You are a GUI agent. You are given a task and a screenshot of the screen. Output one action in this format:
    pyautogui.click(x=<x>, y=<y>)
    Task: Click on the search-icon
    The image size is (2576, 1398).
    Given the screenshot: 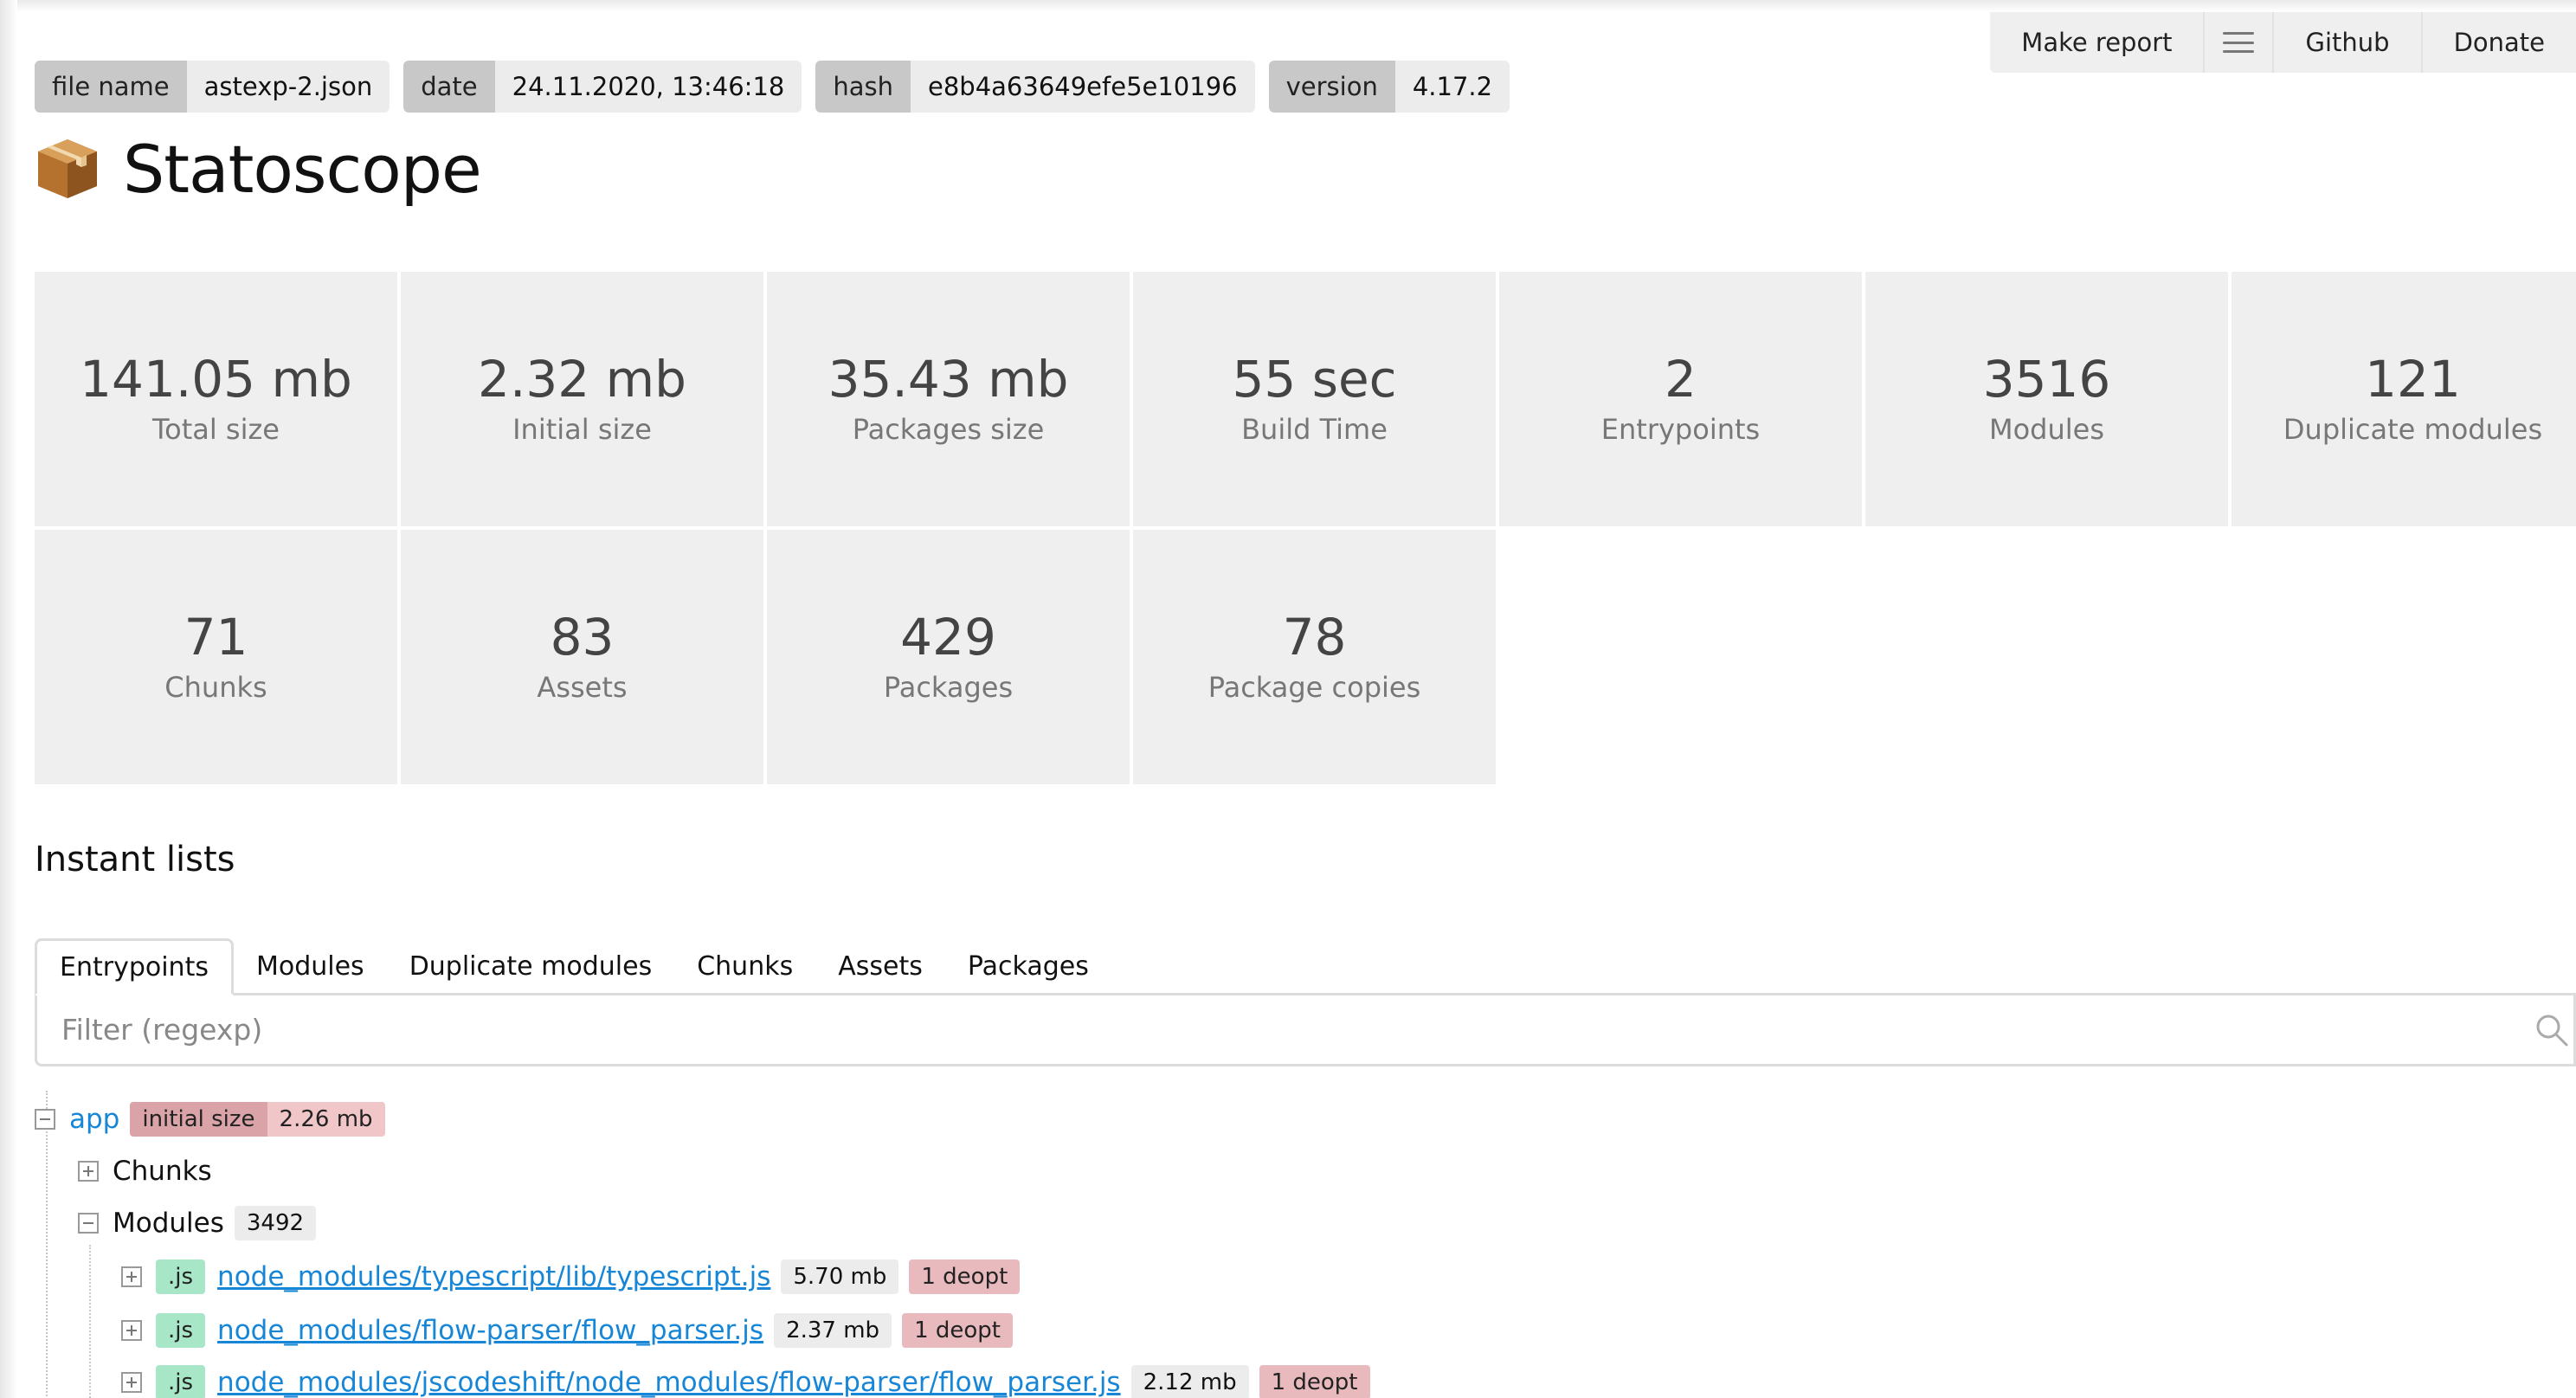 What is the action you would take?
    pyautogui.click(x=2552, y=1030)
    